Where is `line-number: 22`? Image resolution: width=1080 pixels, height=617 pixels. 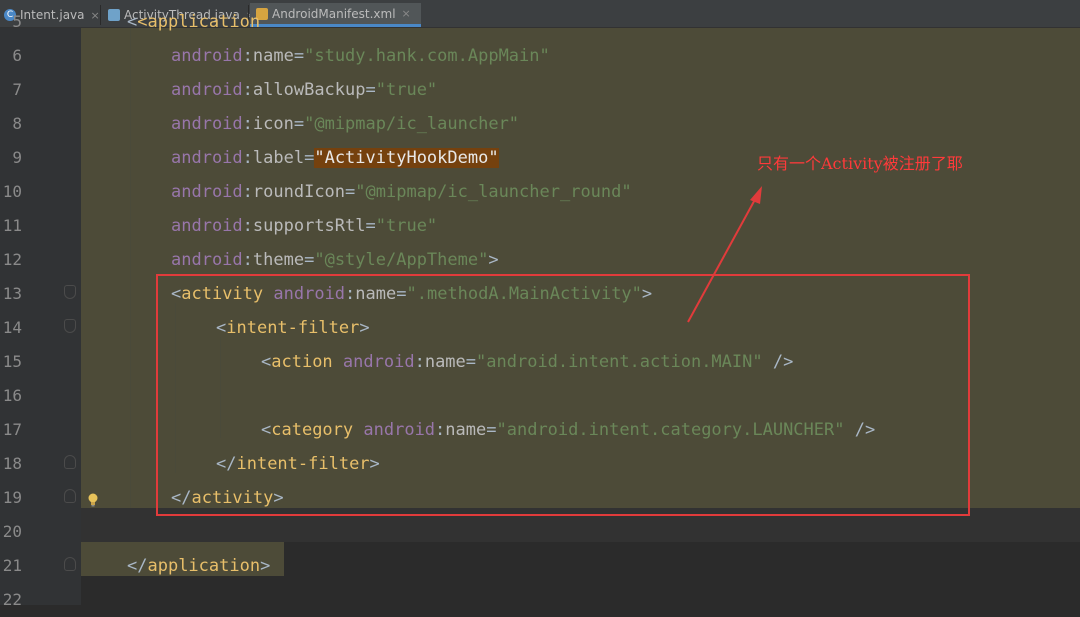 line-number: 22 is located at coordinates (12, 599).